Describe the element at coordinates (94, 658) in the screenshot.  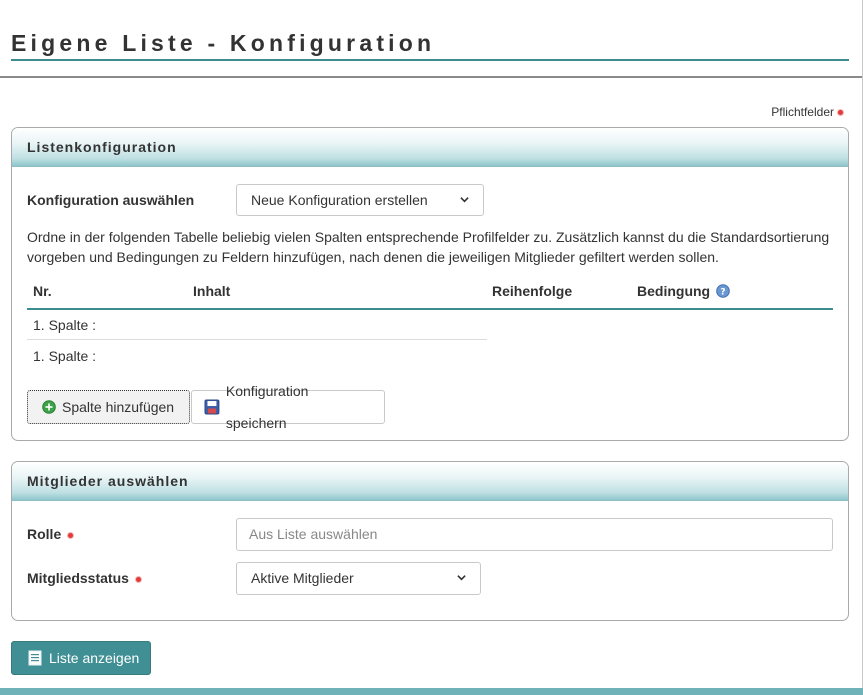
I see `show-list-label: Liste anzeigen` at that location.